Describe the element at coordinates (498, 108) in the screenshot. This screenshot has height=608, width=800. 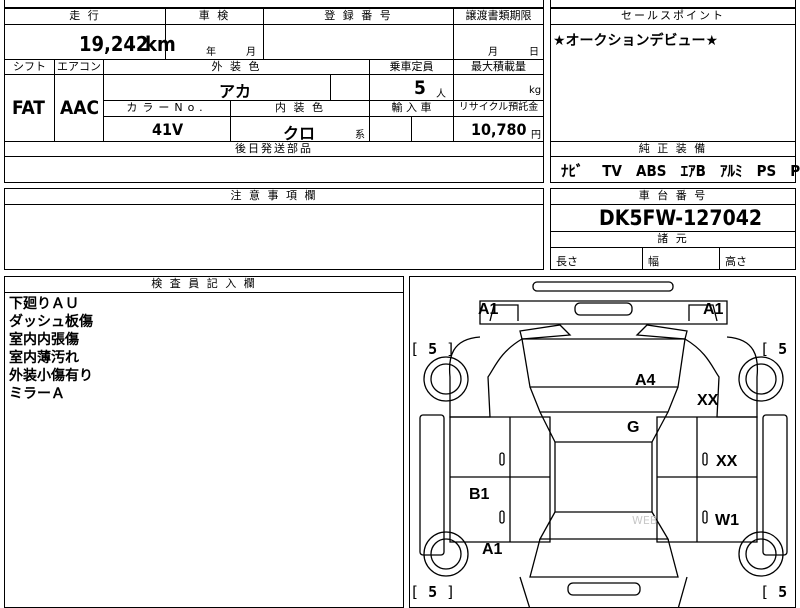
I see `recycle-label: リサイクル預託金` at that location.